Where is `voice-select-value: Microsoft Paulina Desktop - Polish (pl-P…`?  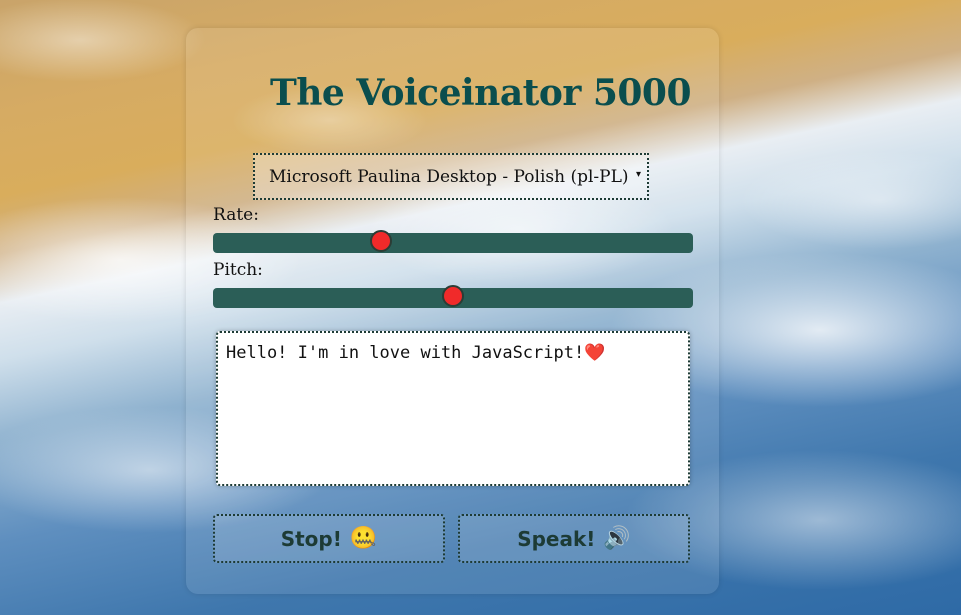 voice-select-value: Microsoft Paulina Desktop - Polish (pl-P… is located at coordinates (449, 176).